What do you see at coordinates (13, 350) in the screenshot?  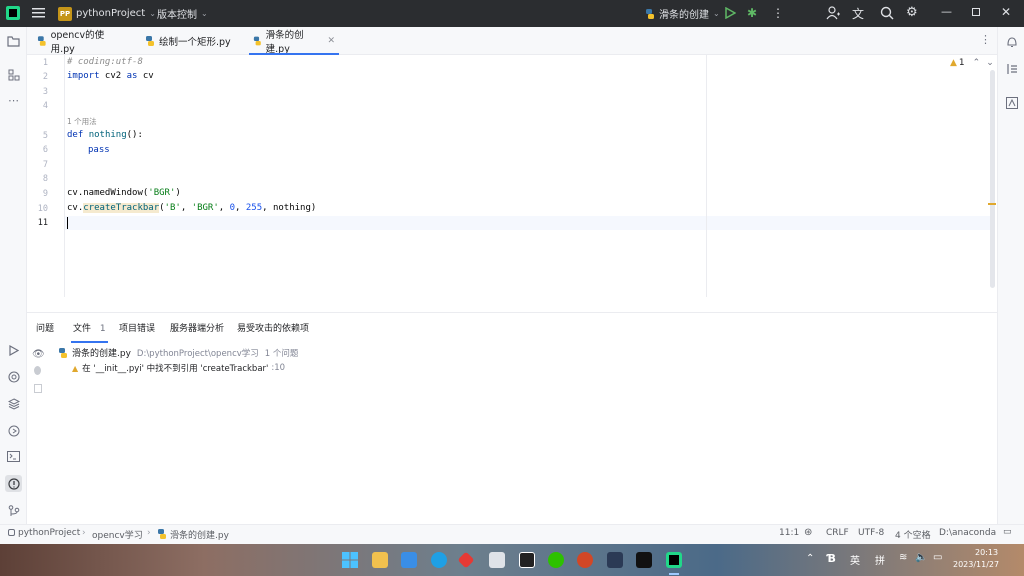 I see `run-tool-icon` at bounding box center [13, 350].